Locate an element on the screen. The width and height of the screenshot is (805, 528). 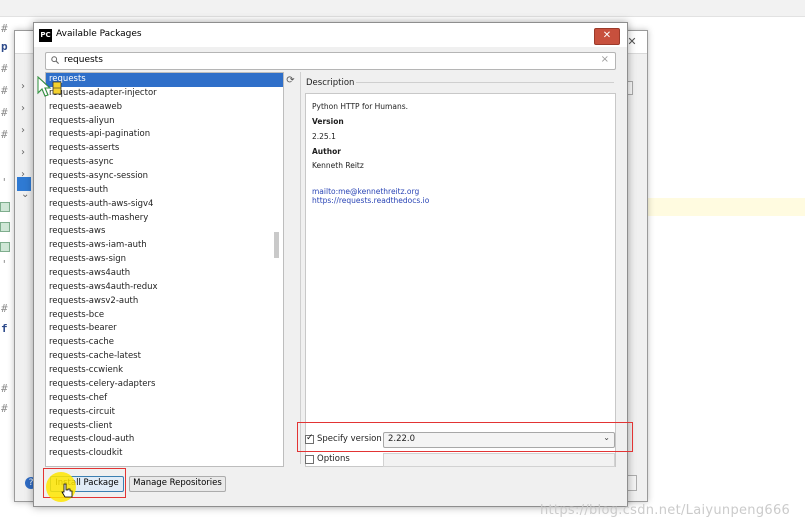
package-list-item: requests-cache-latest is located at coordinates (164, 357).